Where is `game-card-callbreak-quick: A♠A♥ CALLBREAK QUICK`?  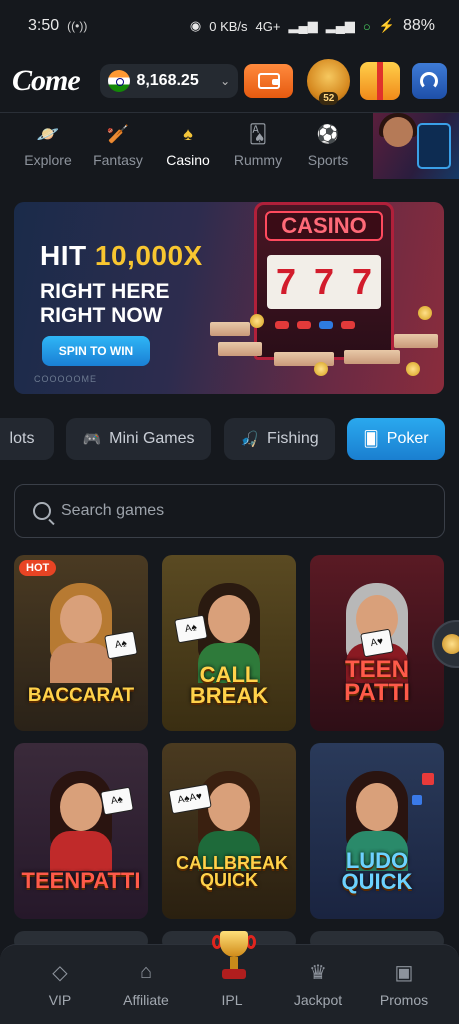 game-card-callbreak-quick: A♠A♥ CALLBREAK QUICK is located at coordinates (229, 831).